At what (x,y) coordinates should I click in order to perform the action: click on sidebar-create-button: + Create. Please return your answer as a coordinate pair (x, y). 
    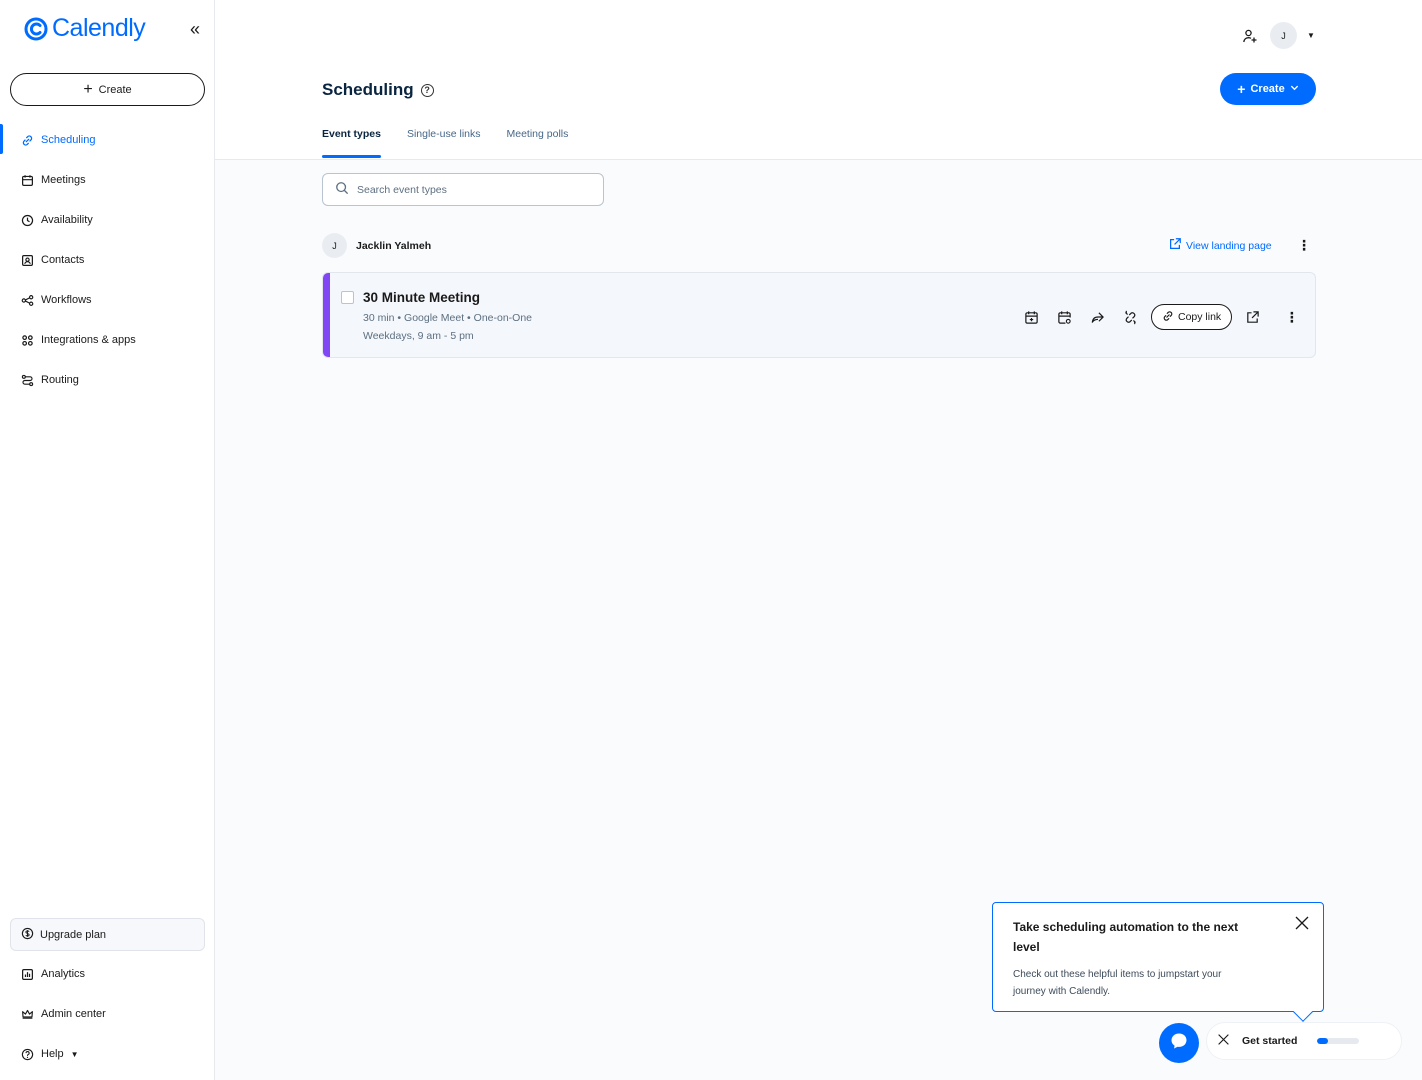
    Looking at the image, I should click on (107, 89).